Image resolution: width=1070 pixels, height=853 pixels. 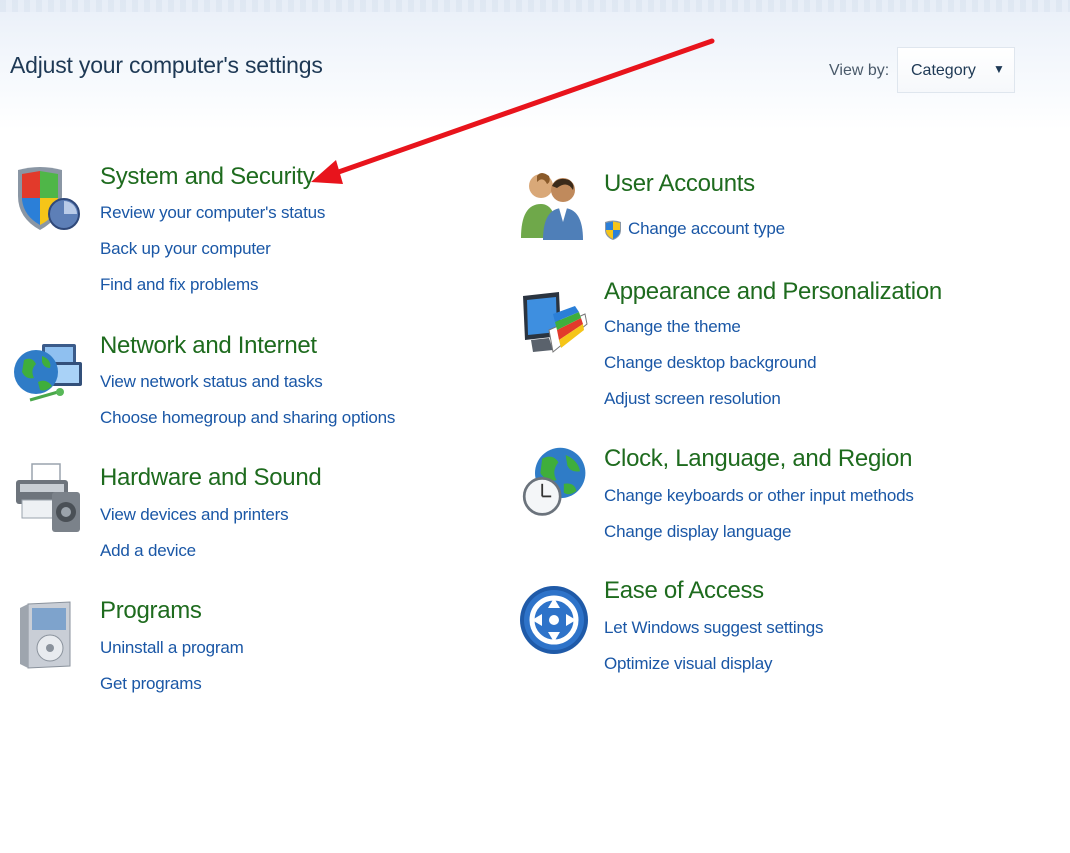 I want to click on globe-clock-icon, so click(x=553, y=482).